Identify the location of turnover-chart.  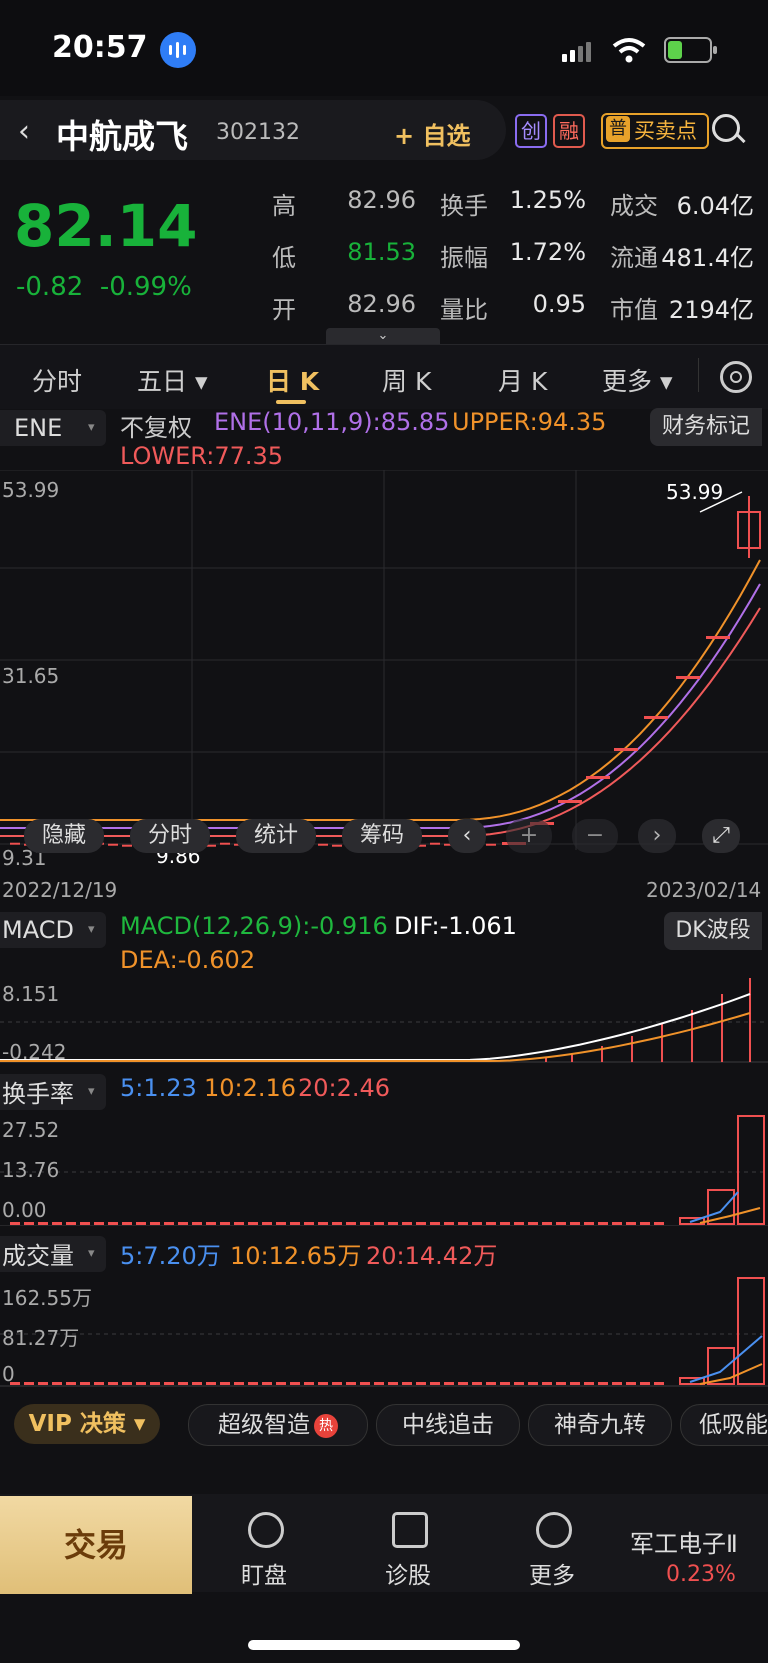
(384, 1170).